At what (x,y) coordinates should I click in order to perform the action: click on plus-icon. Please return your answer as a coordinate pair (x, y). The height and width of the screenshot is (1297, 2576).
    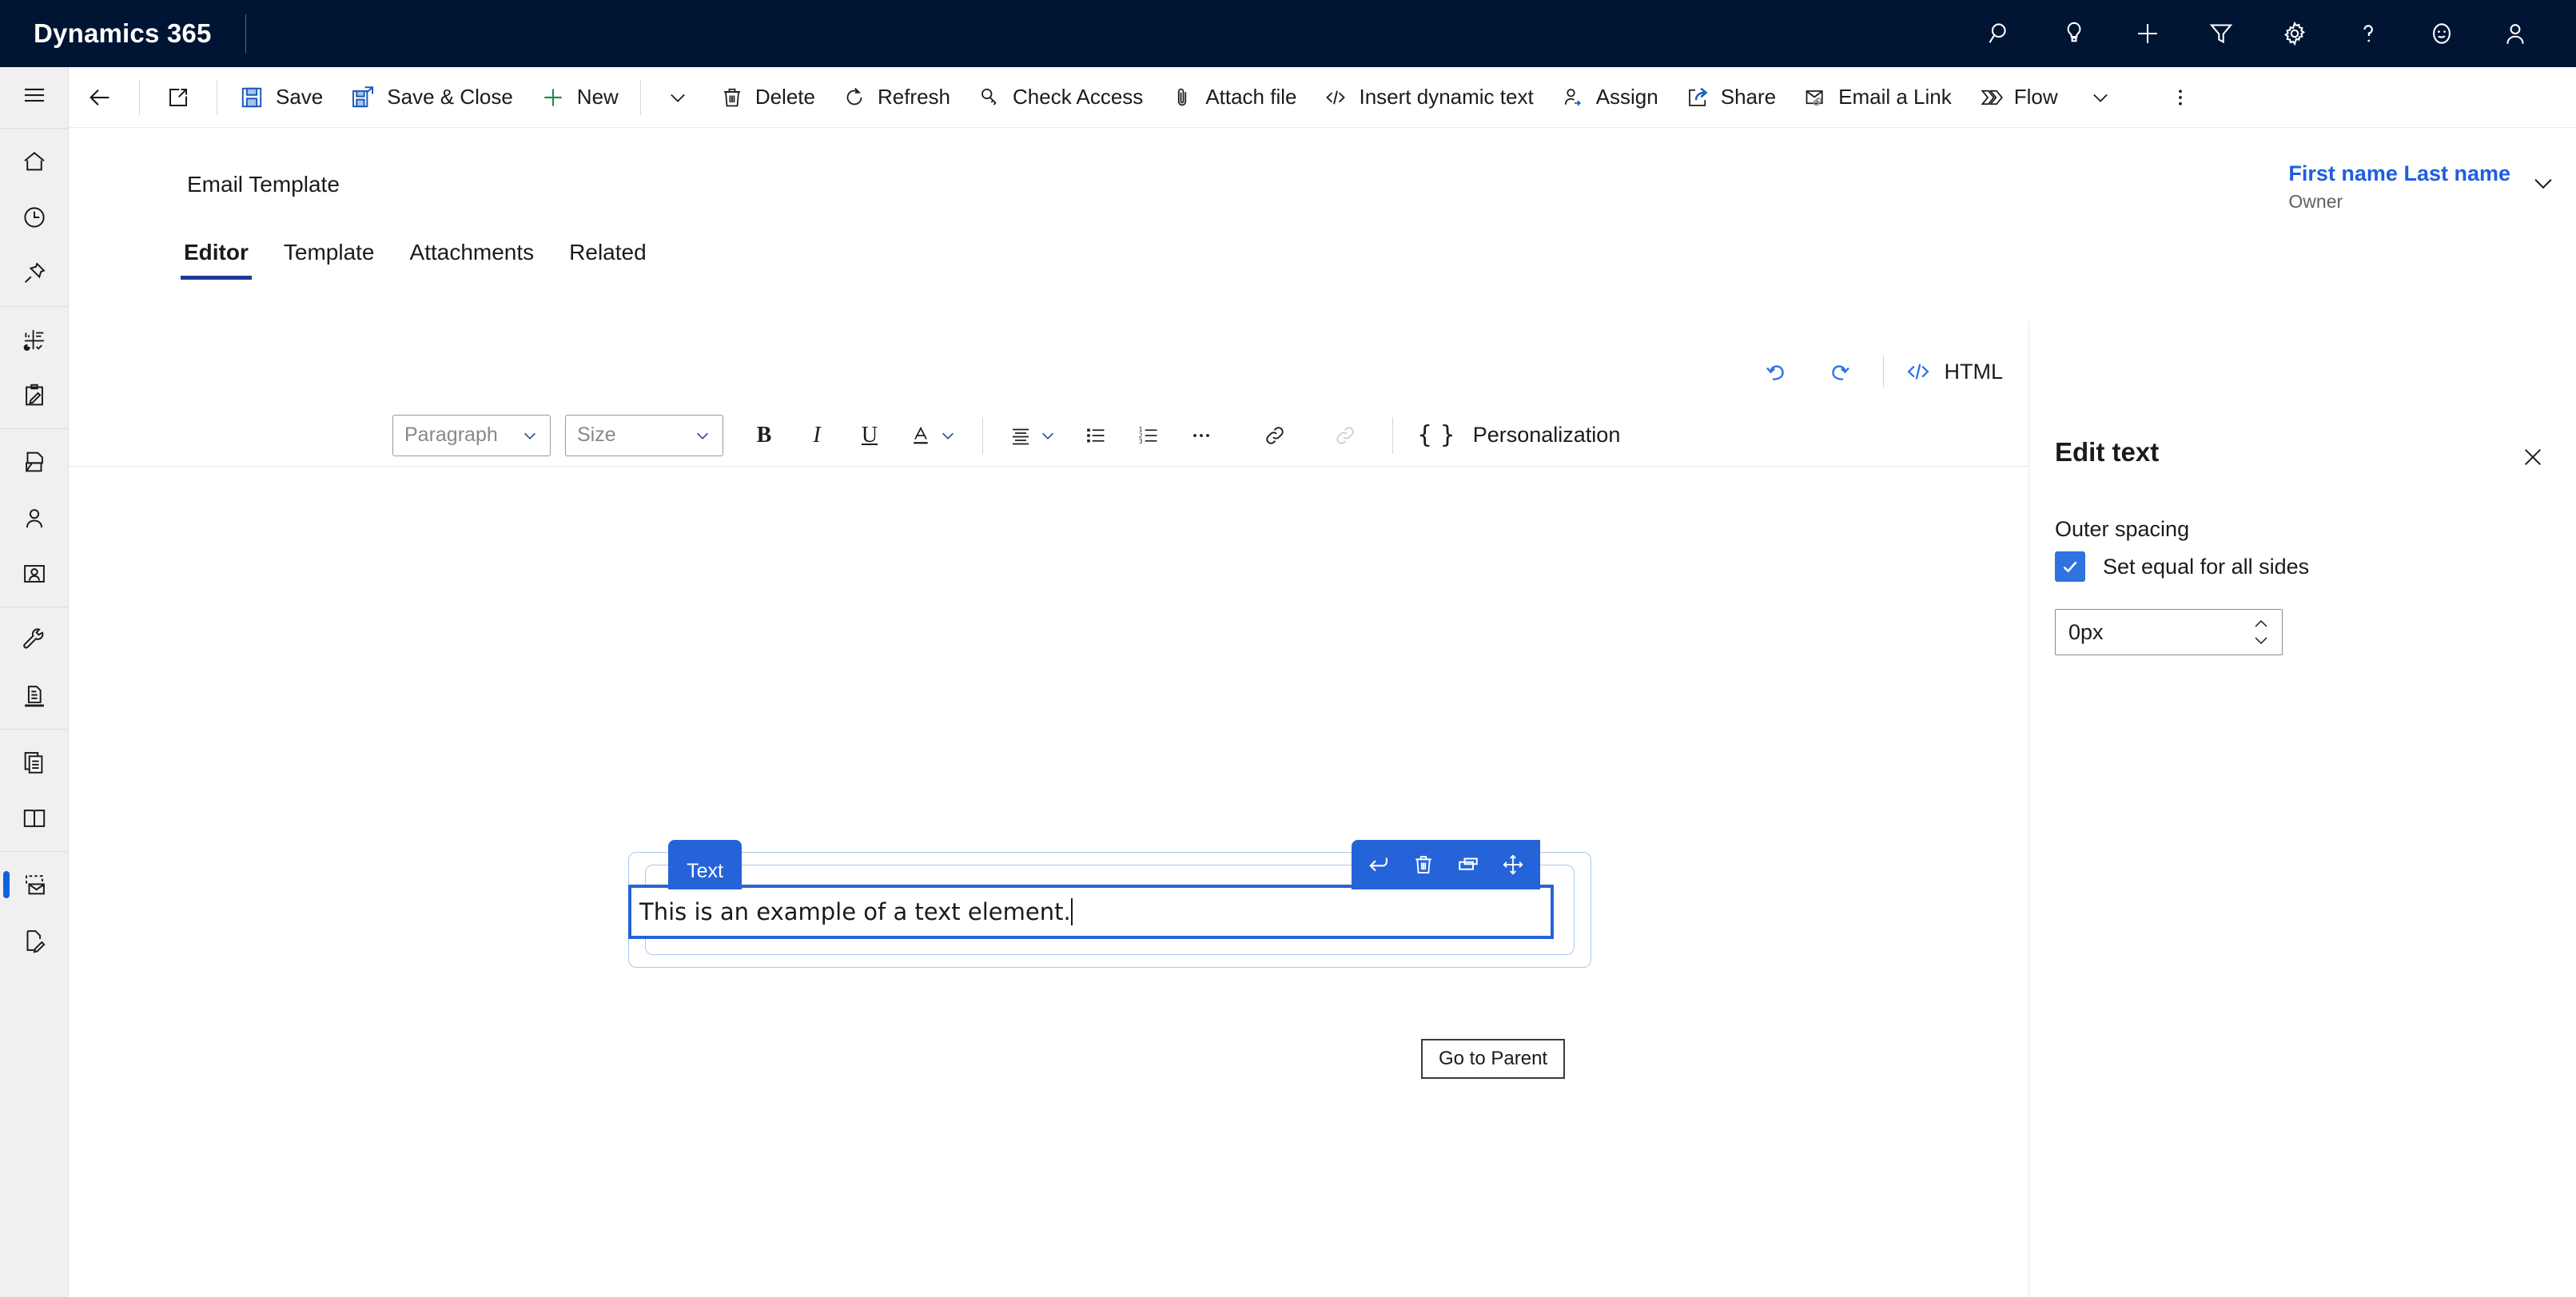
    Looking at the image, I should click on (2147, 33).